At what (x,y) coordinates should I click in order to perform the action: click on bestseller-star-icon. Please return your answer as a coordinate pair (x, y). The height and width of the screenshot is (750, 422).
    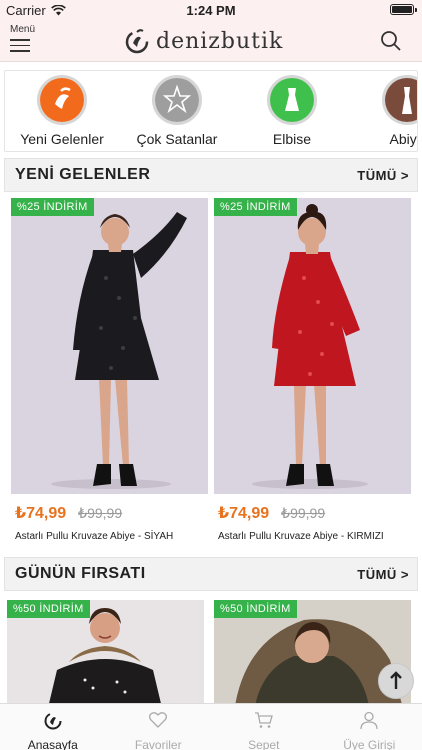
    Looking at the image, I should click on (177, 100).